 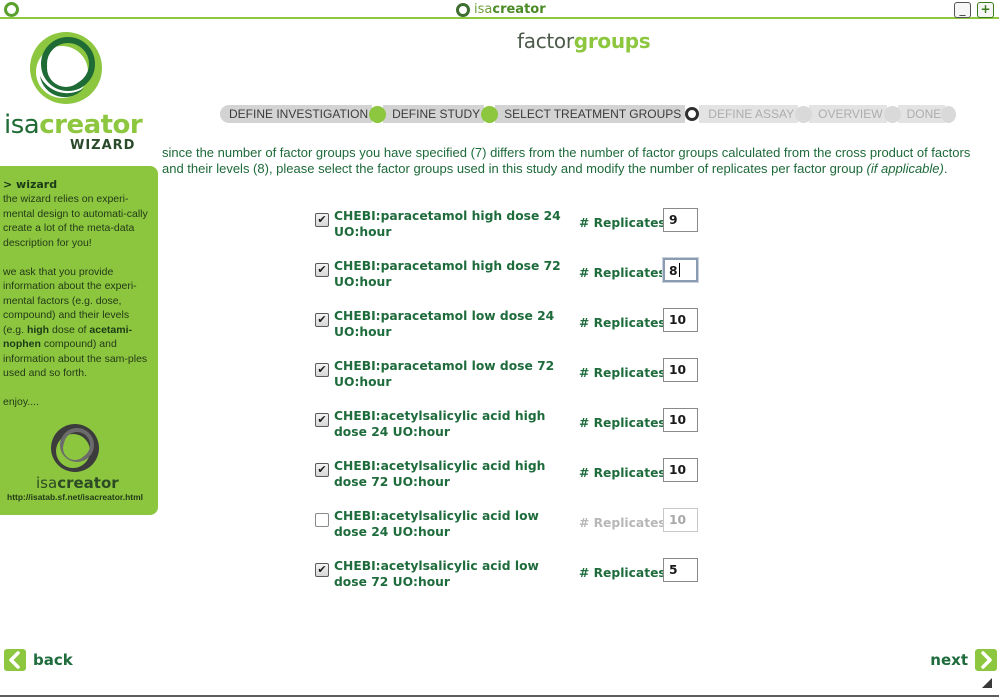 What do you see at coordinates (103, 145) in the screenshot?
I see `logo-wizard: WIZARD` at bounding box center [103, 145].